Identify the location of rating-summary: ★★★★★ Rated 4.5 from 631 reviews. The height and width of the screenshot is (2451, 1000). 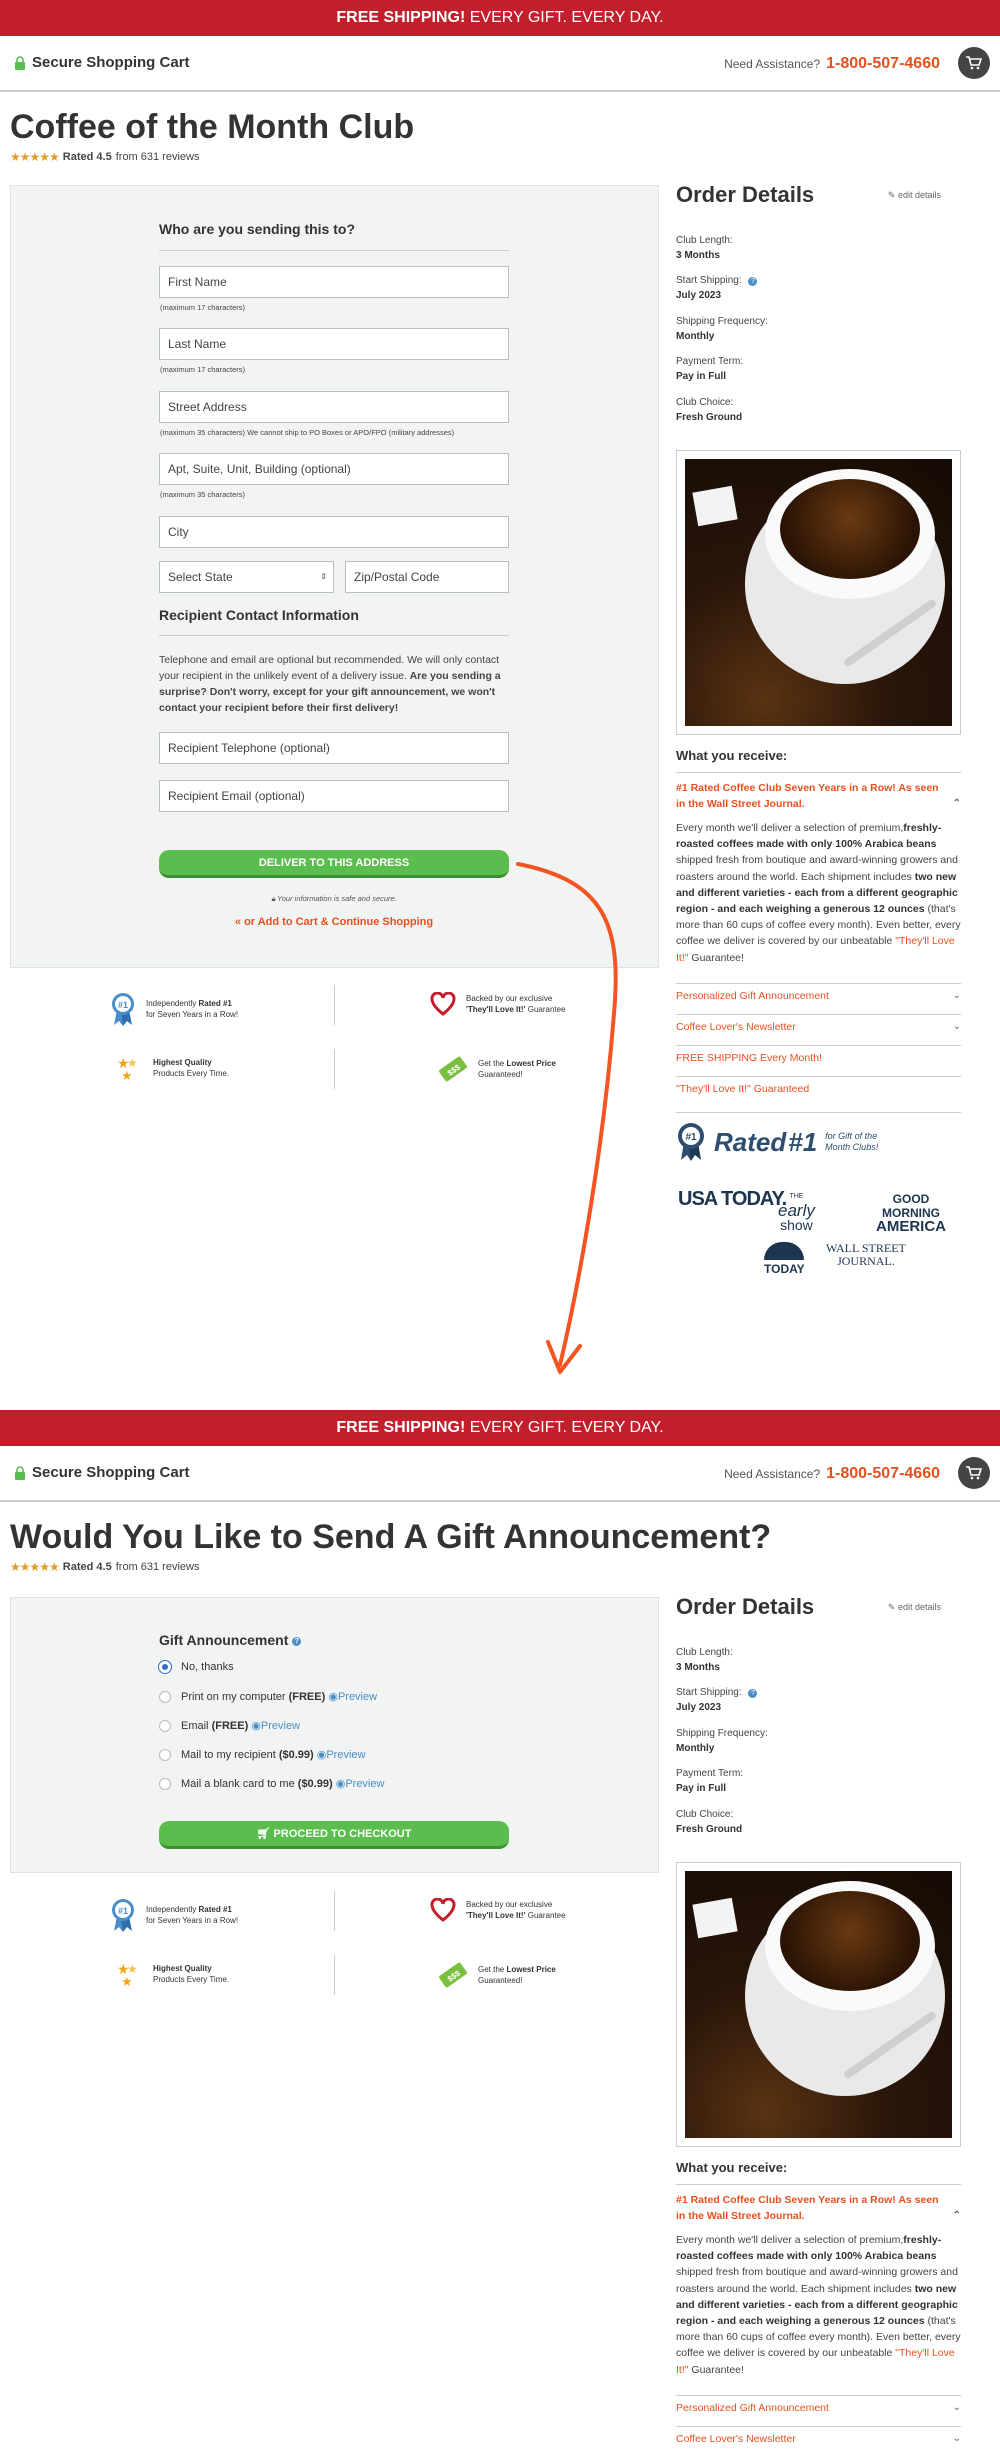
(104, 1567).